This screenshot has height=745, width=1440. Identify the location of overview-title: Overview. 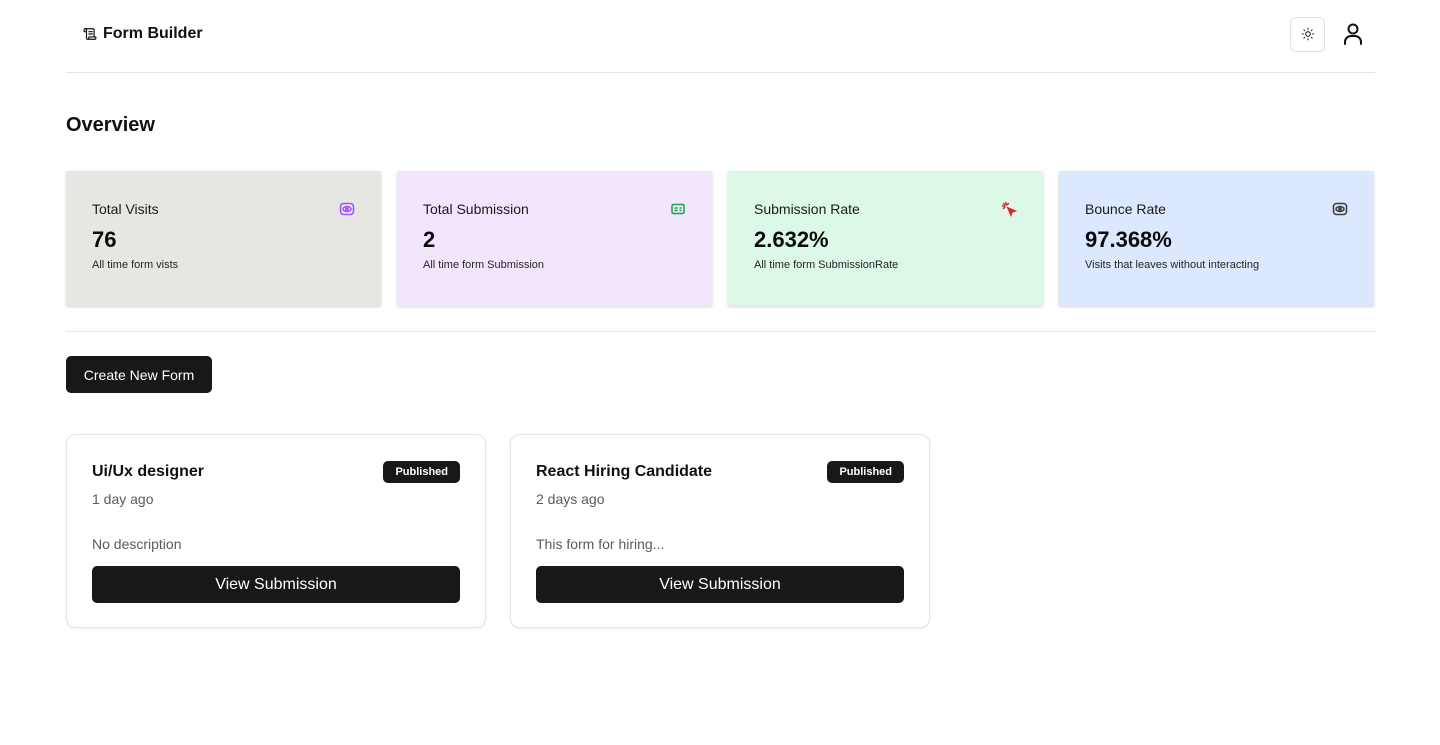
(110, 125).